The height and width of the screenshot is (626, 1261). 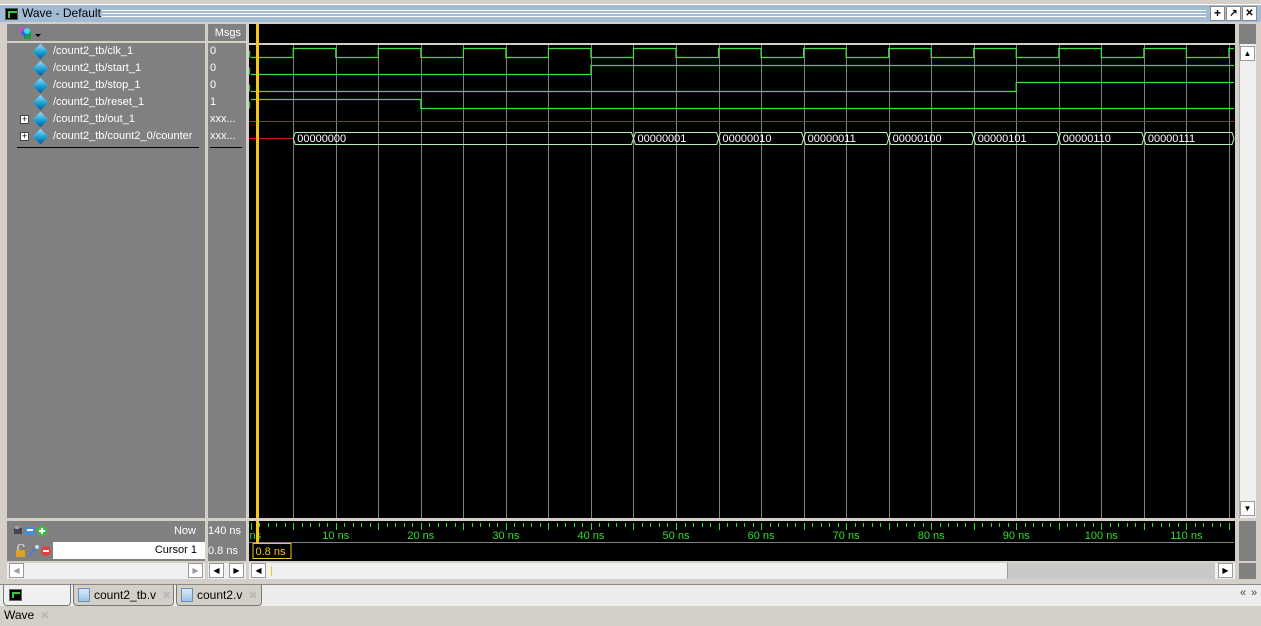 What do you see at coordinates (213, 51) in the screenshot?
I see `signal-value: 0` at bounding box center [213, 51].